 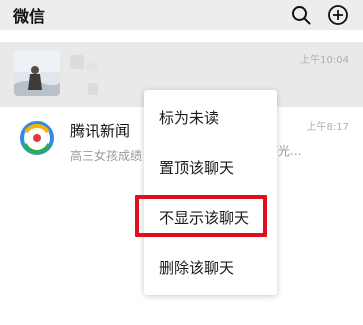 What do you see at coordinates (37, 138) in the screenshot?
I see `tencent-news-logo` at bounding box center [37, 138].